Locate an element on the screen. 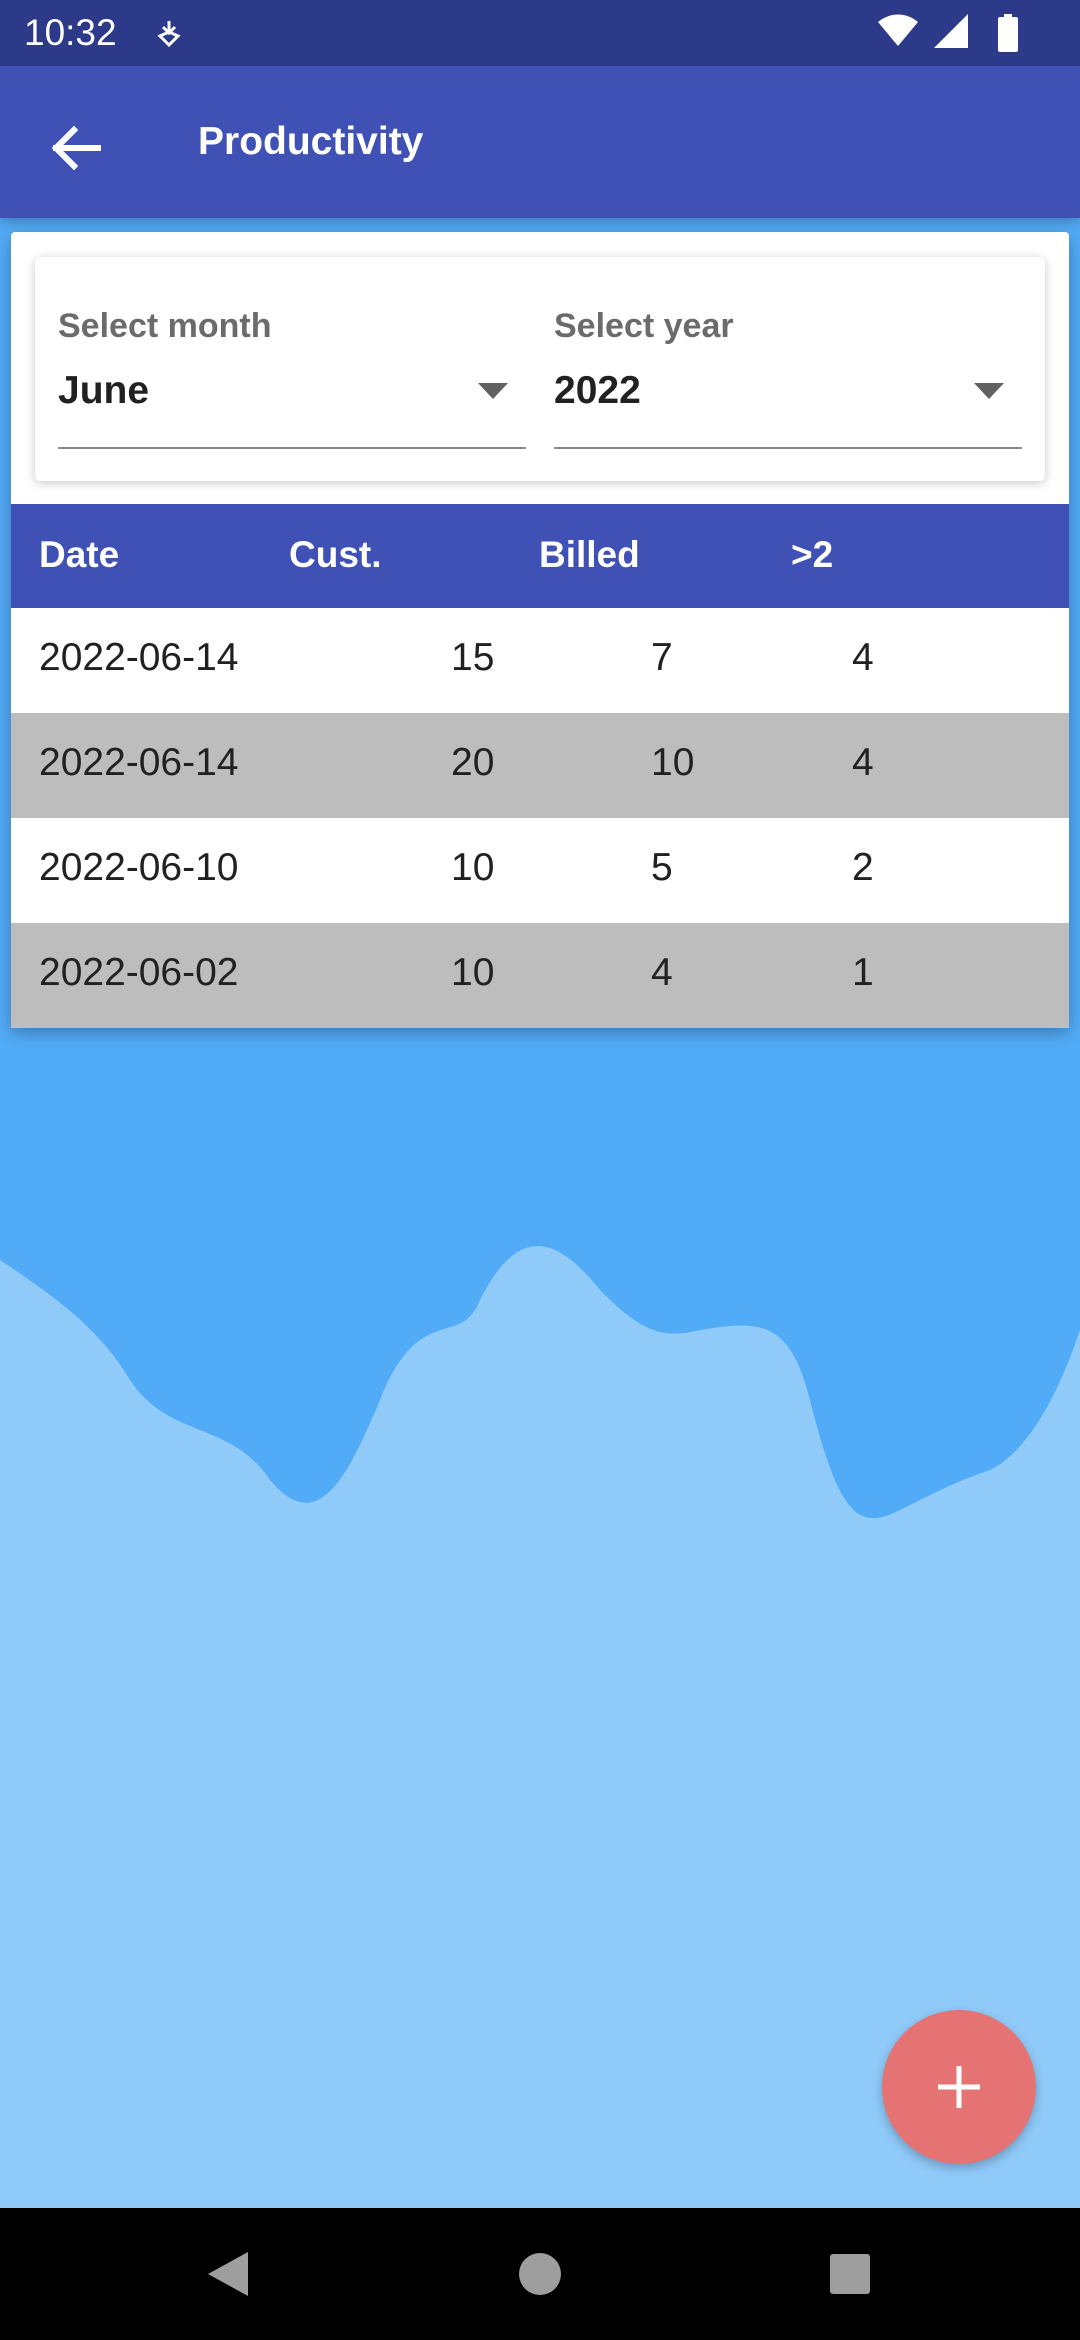  table-row: 2022-06-14 20 10 4 is located at coordinates (540, 765).